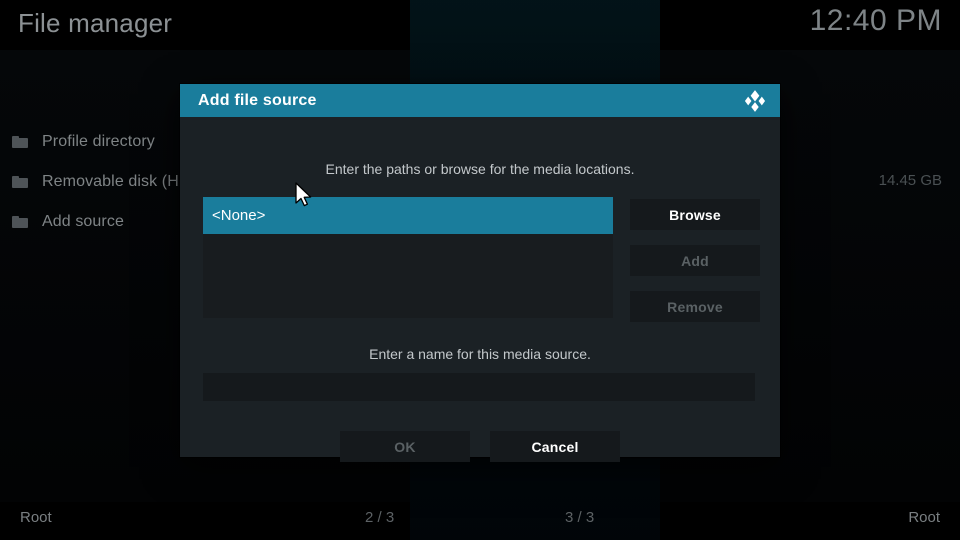 The width and height of the screenshot is (960, 540). Describe the element at coordinates (480, 100) in the screenshot. I see `dialog-title-bar: Add file source` at that location.